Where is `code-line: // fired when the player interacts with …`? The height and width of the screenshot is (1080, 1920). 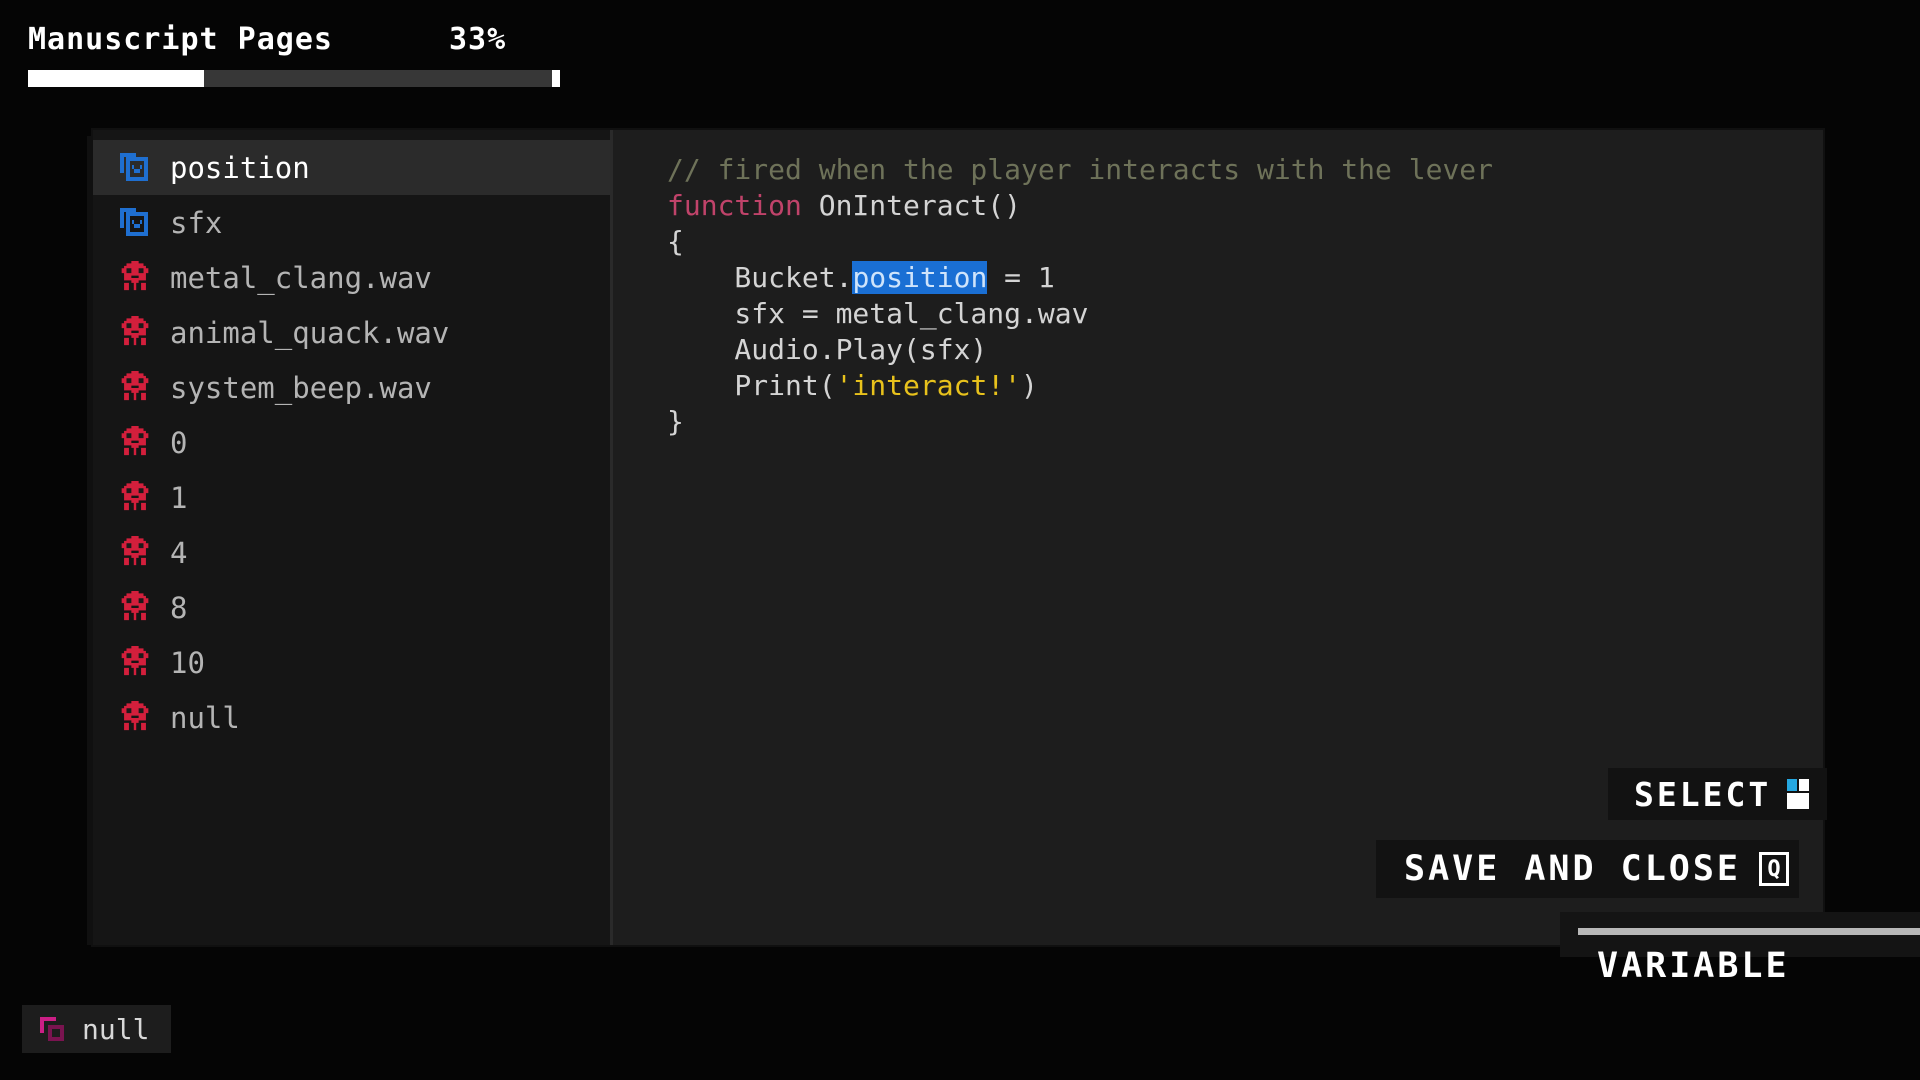
code-line: // fired when the player interacts with … is located at coordinates (1245, 170).